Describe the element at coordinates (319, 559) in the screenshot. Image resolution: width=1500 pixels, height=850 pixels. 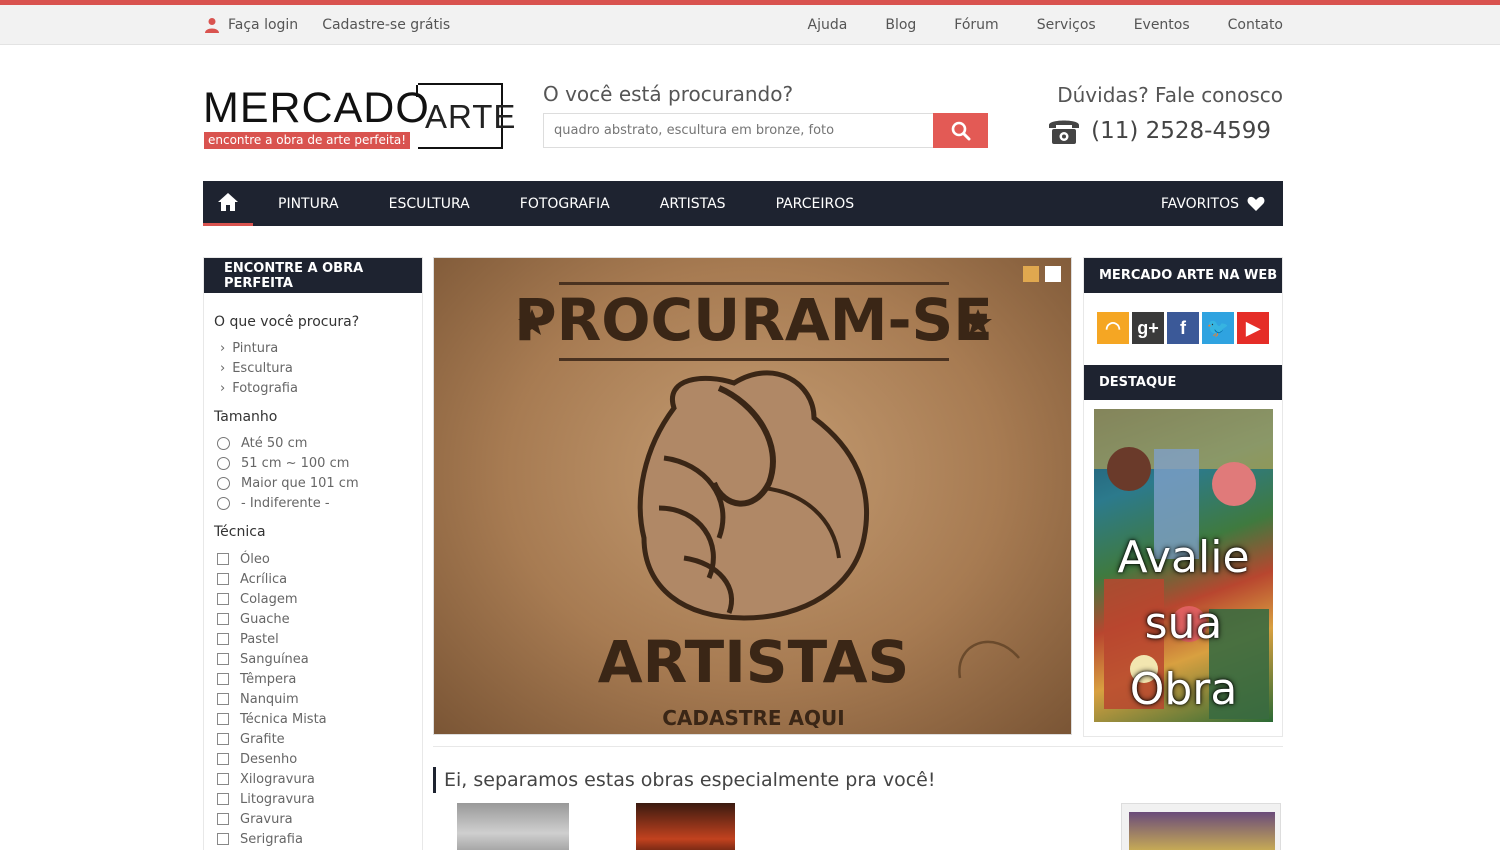
I see `technique-option: Óleo` at that location.